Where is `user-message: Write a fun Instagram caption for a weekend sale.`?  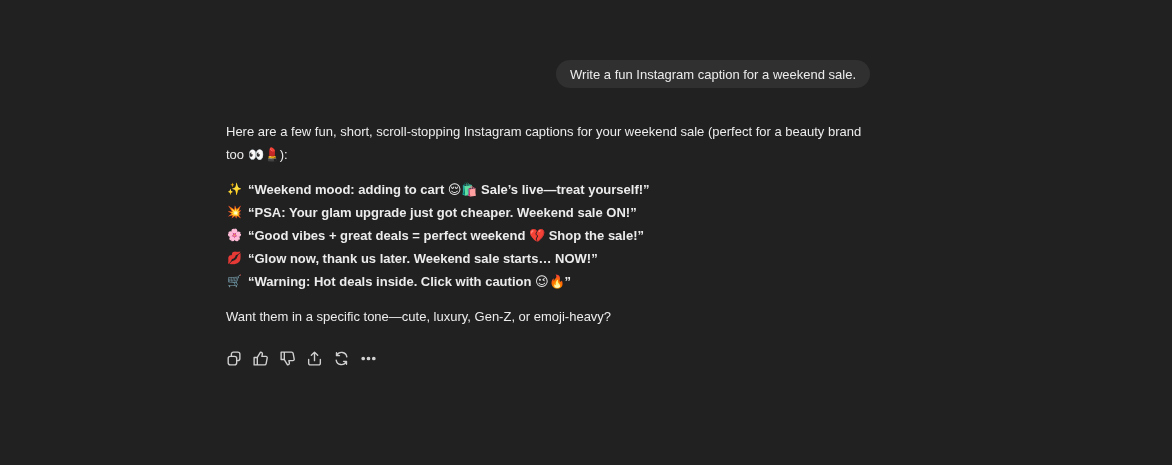
user-message: Write a fun Instagram caption for a weekend sale. is located at coordinates (713, 74).